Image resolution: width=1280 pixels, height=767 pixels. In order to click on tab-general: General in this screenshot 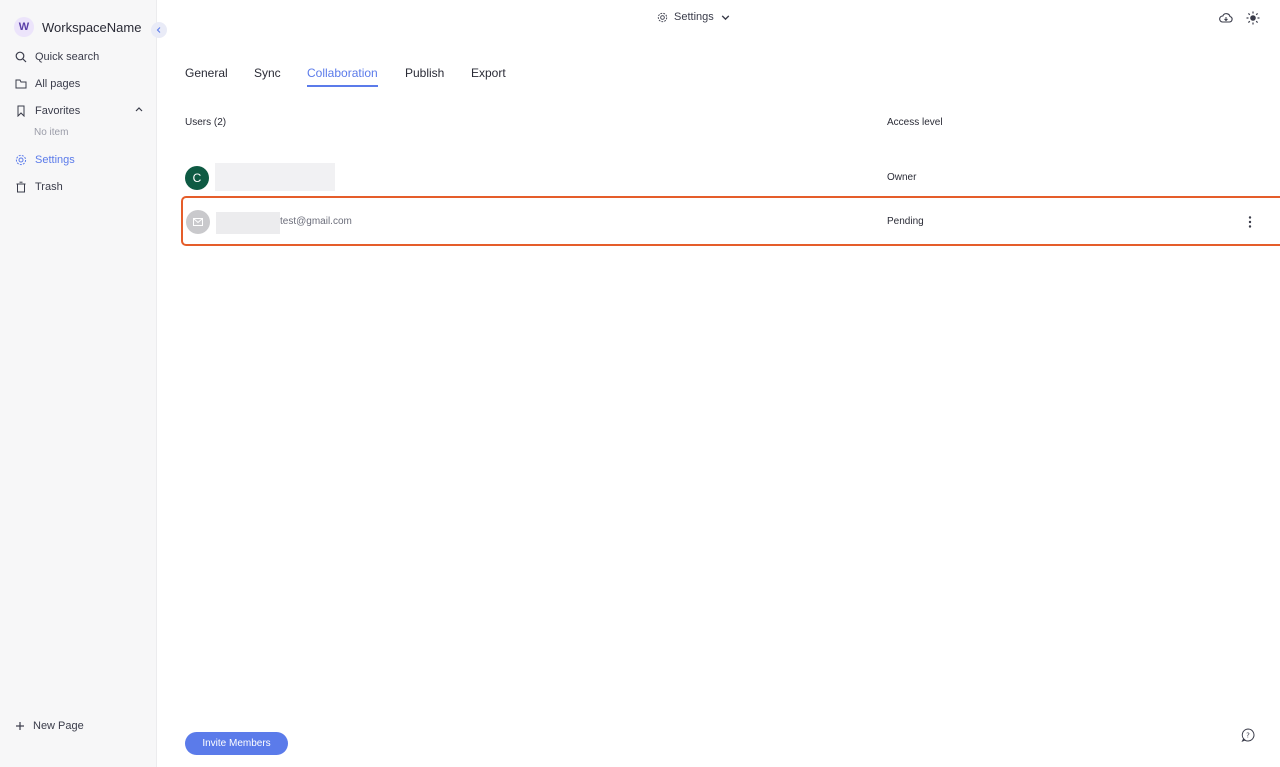, I will do `click(206, 75)`.